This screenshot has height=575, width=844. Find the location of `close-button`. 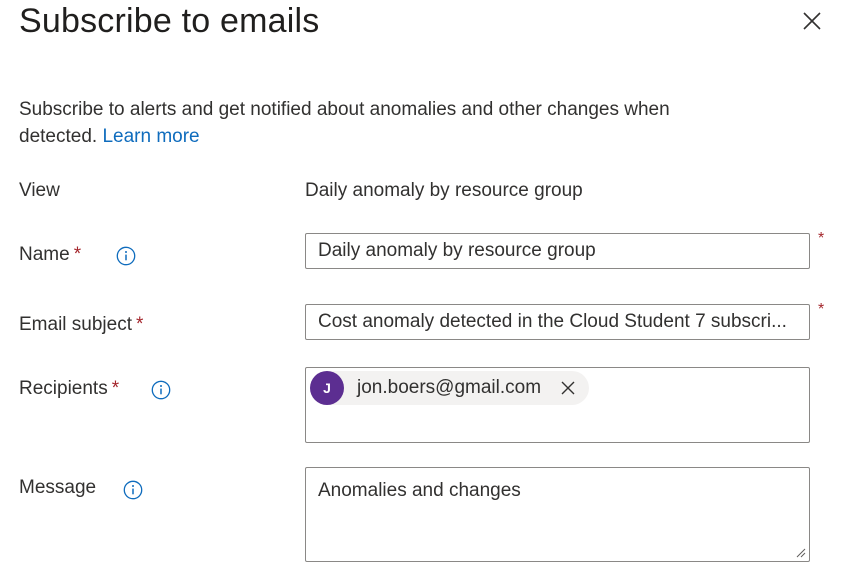

close-button is located at coordinates (812, 21).